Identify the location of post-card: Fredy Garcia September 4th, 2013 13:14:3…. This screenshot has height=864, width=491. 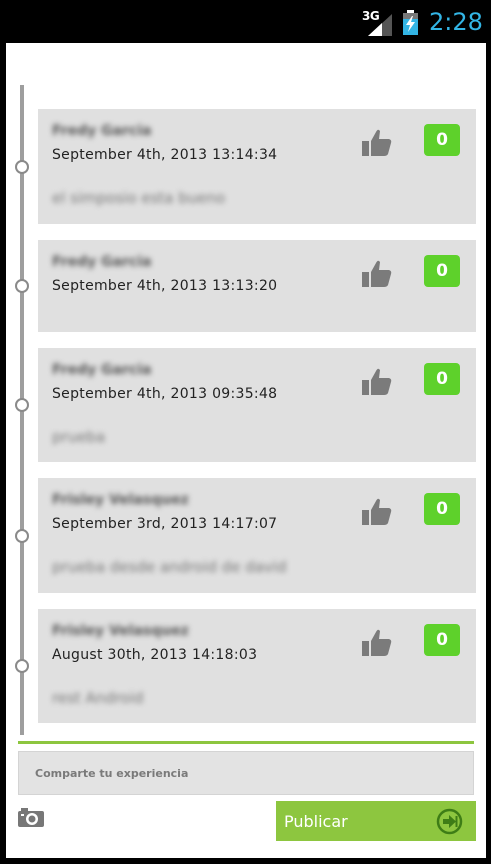
(257, 166).